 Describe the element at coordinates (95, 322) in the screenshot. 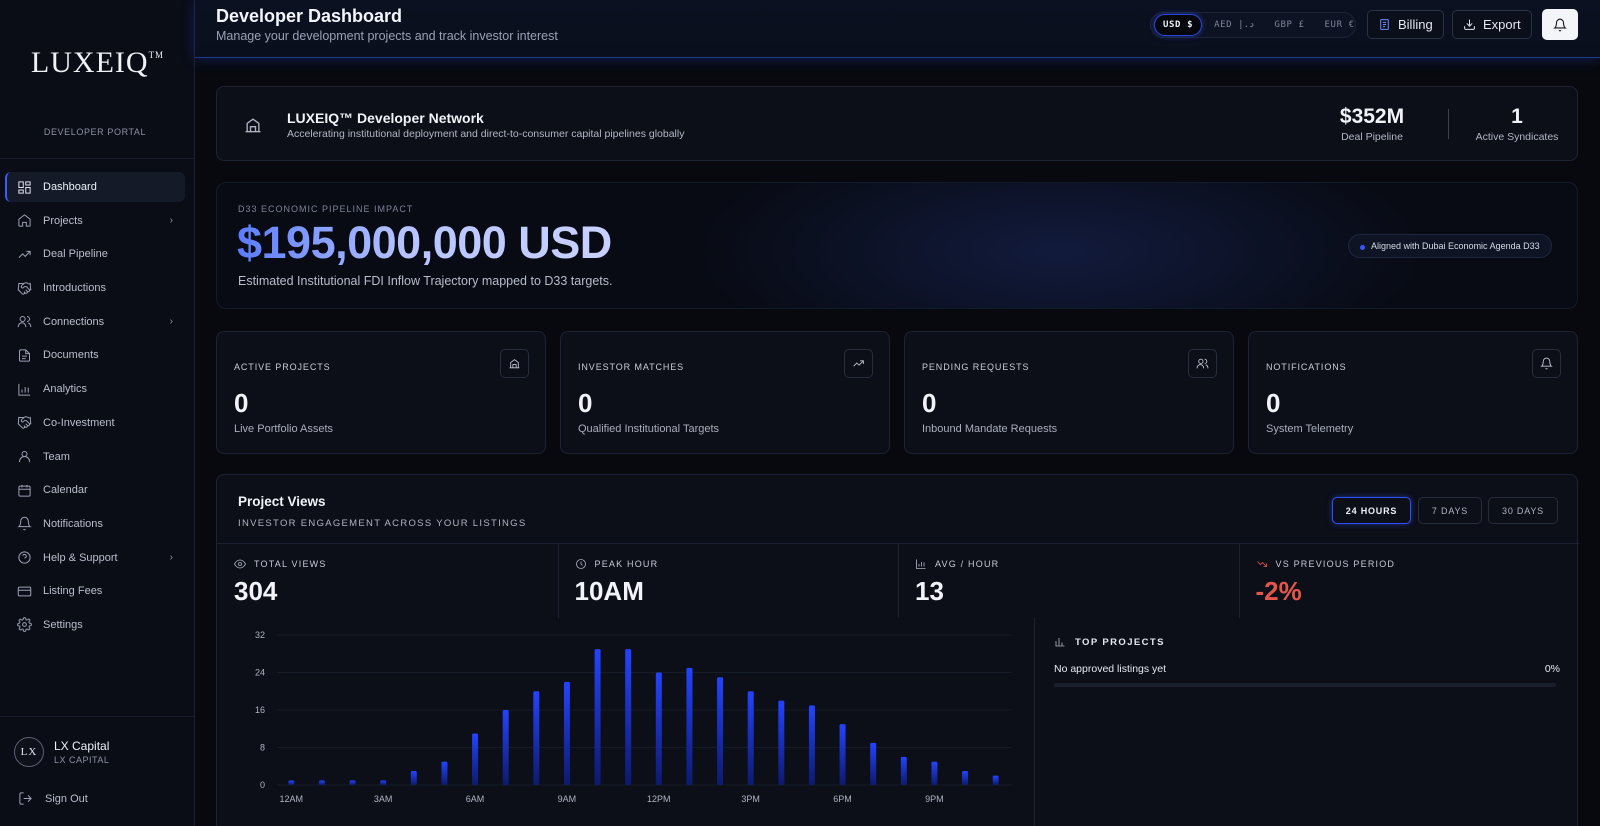

I see `sidebar-item-connections: Connections ›` at that location.